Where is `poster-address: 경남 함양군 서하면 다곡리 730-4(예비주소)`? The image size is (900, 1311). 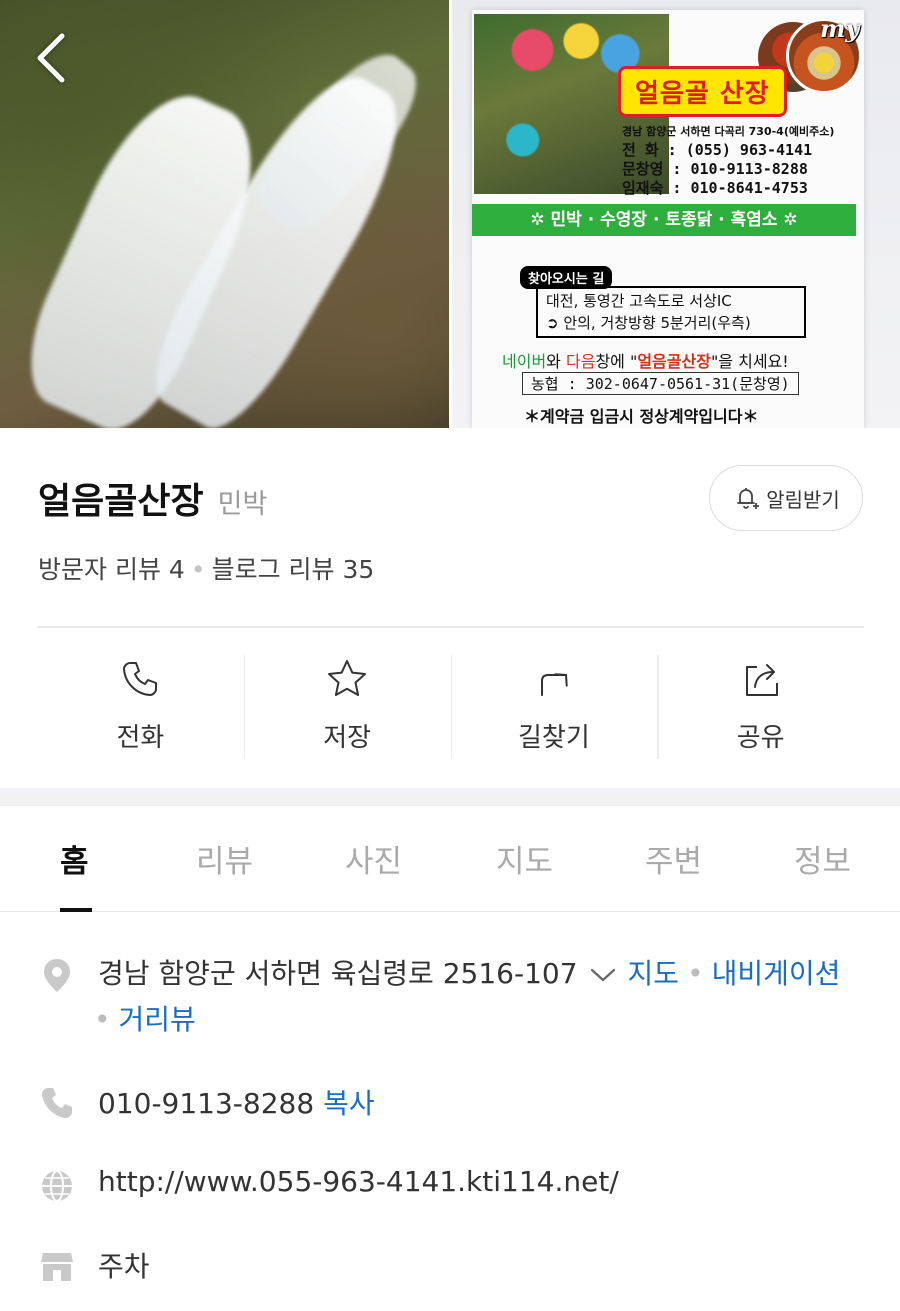
poster-address: 경남 함양군 서하면 다곡리 730-4(예비주소) is located at coordinates (728, 131).